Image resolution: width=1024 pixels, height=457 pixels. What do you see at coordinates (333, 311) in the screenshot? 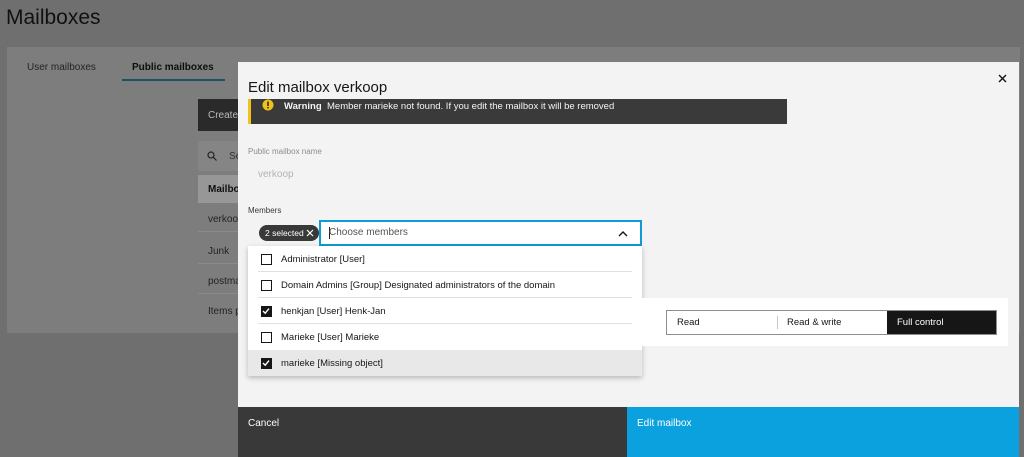
I see `member-option-label: henkjan [User] Henk-Jan` at bounding box center [333, 311].